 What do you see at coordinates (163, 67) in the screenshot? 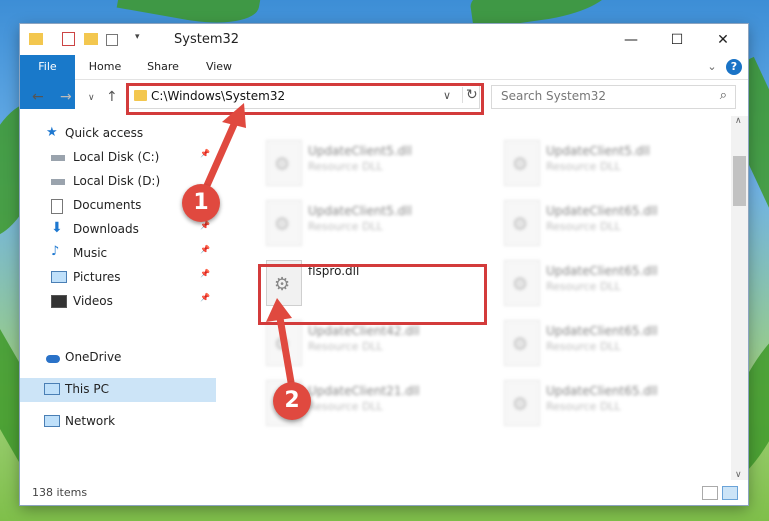
I see `tab-share: Share` at bounding box center [163, 67].